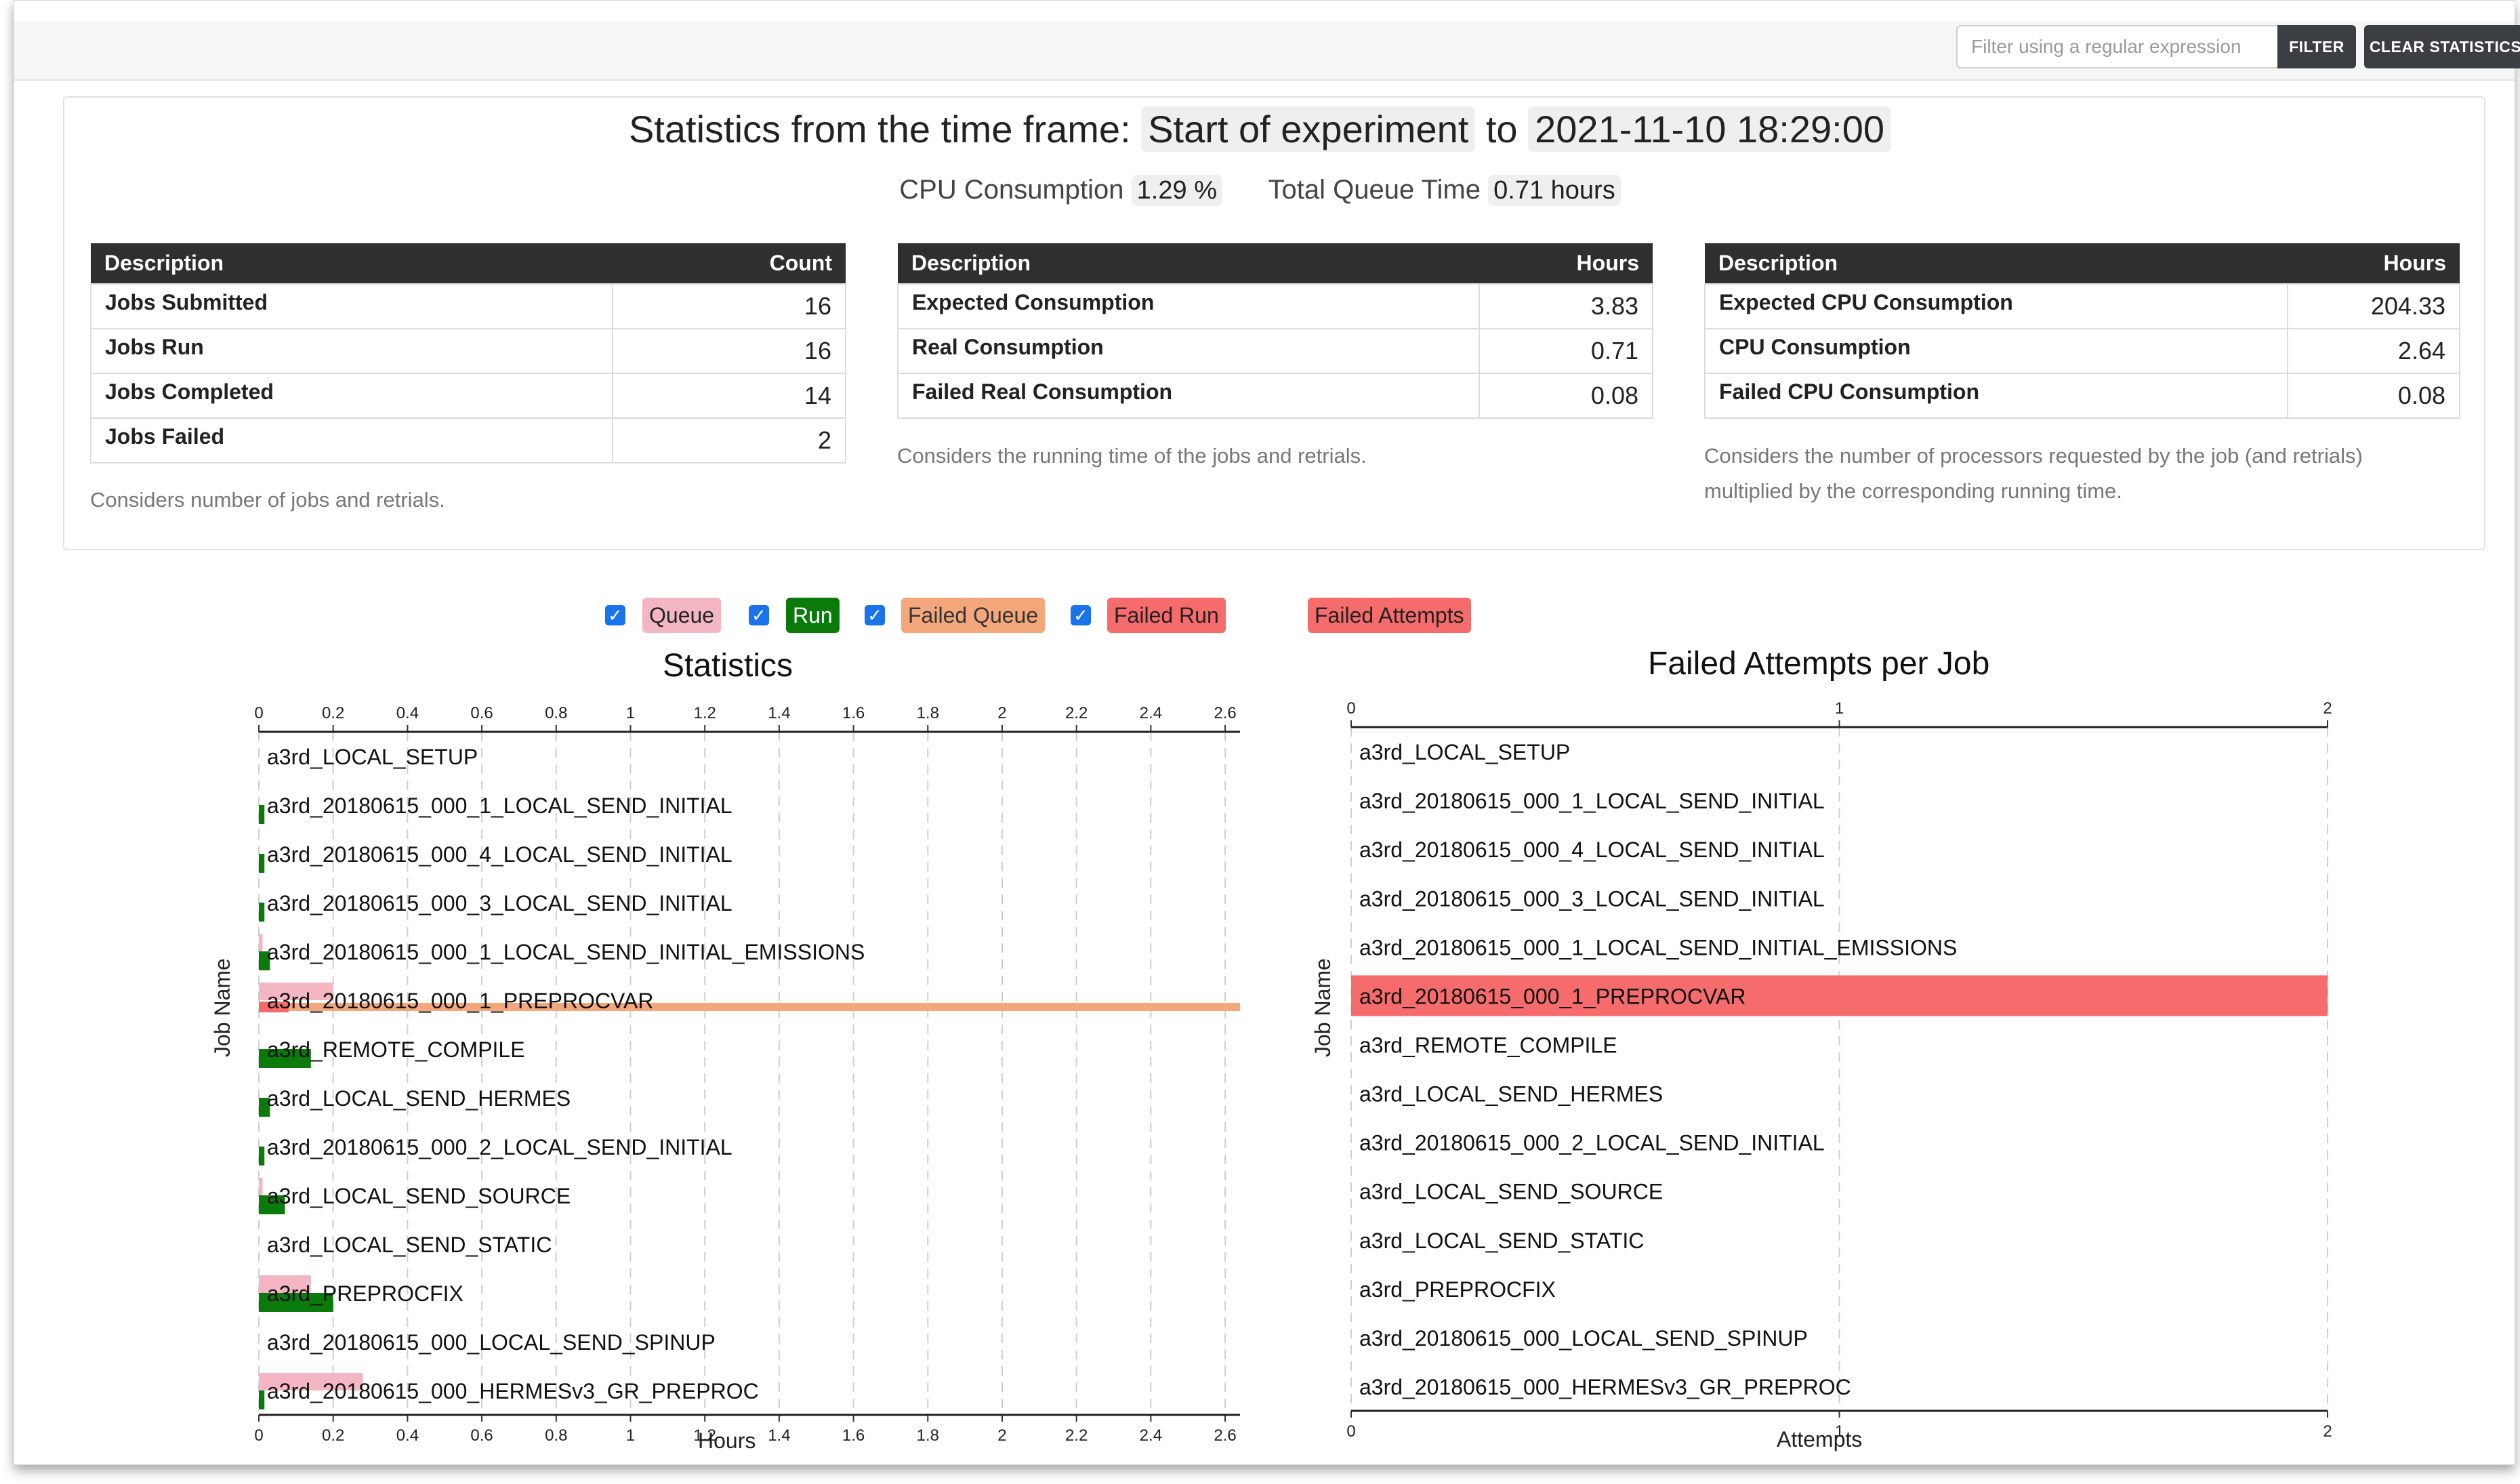 The width and height of the screenshot is (2520, 1484). What do you see at coordinates (1819, 664) in the screenshot?
I see `failed-attempts-chart-title: Failed Attempts per Job` at bounding box center [1819, 664].